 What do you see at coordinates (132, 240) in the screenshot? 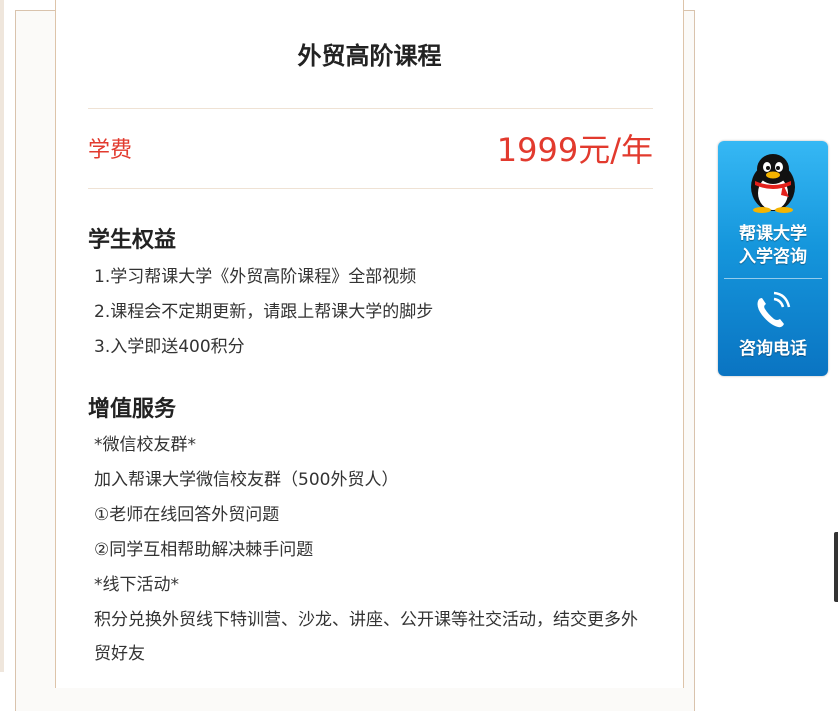
I see `benefits-heading: 学生权益` at bounding box center [132, 240].